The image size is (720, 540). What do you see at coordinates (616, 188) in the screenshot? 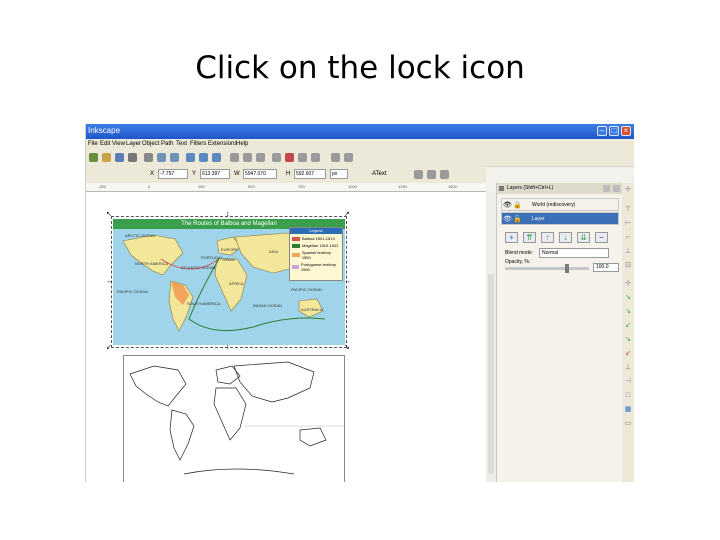
I see `panel-close-button` at bounding box center [616, 188].